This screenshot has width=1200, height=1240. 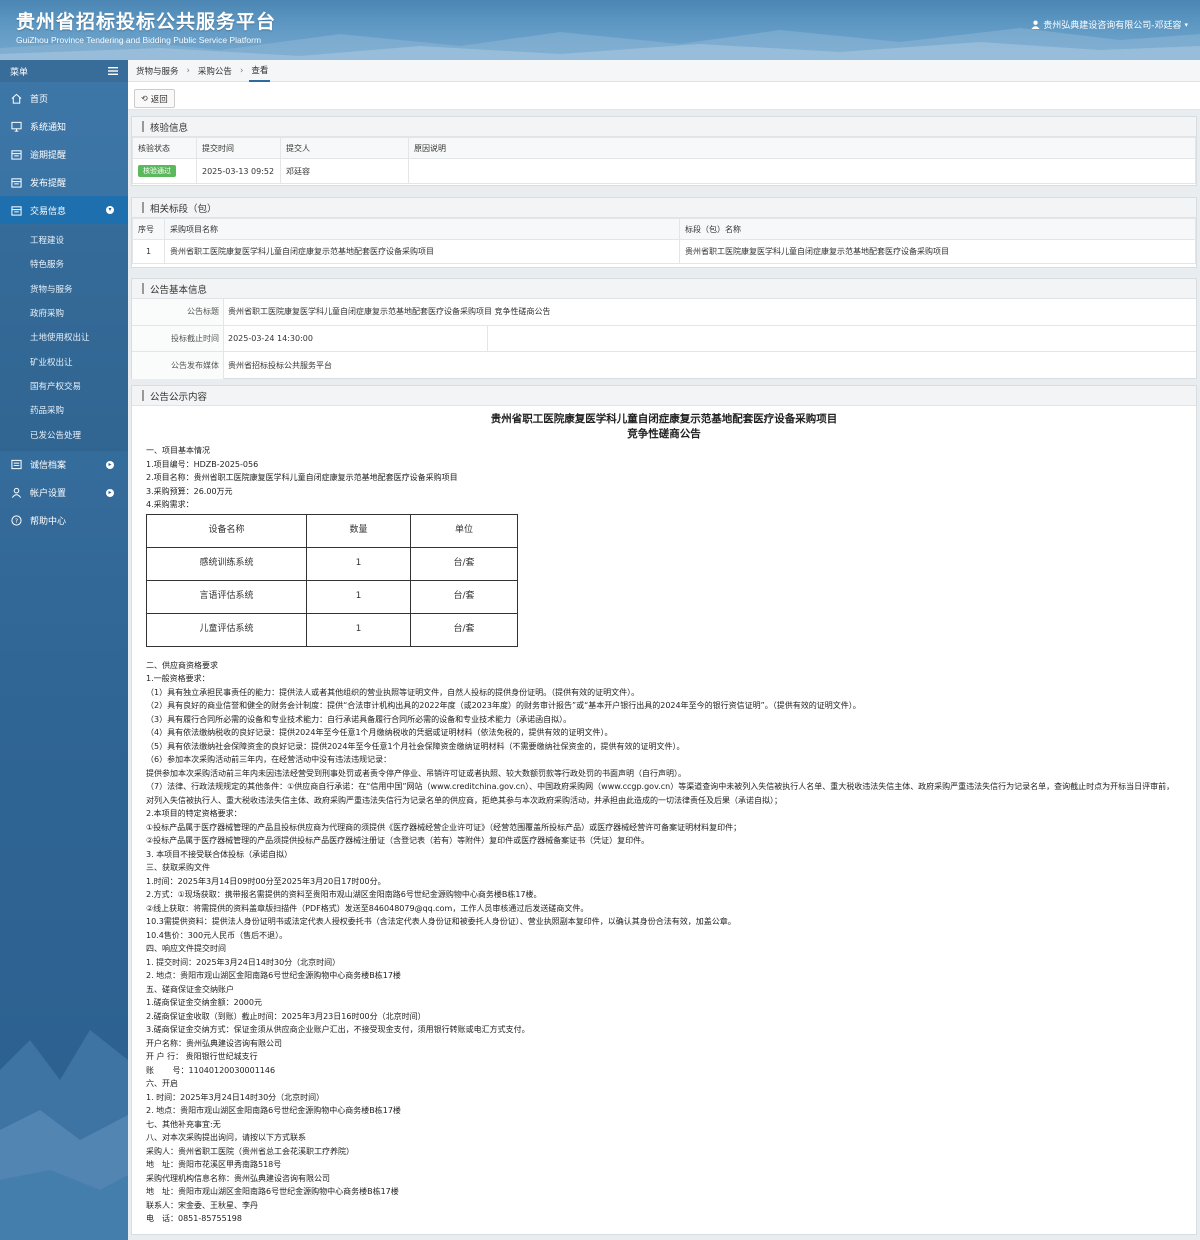 I want to click on document-subtitle: 竞争性磋商公告, so click(x=664, y=434).